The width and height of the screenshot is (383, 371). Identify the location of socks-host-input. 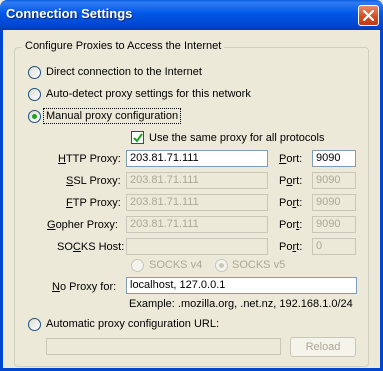
(197, 246).